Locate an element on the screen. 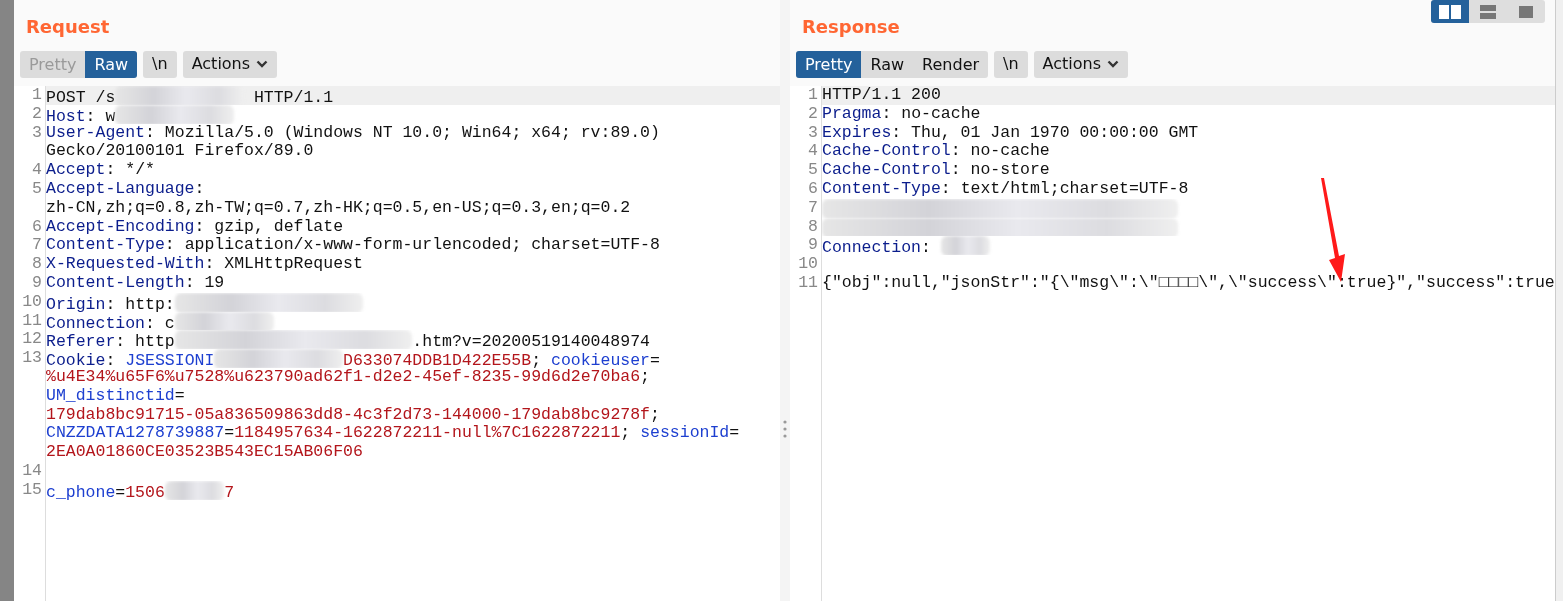 This screenshot has width=1563, height=601. parameter-value: 7 is located at coordinates (229, 491).